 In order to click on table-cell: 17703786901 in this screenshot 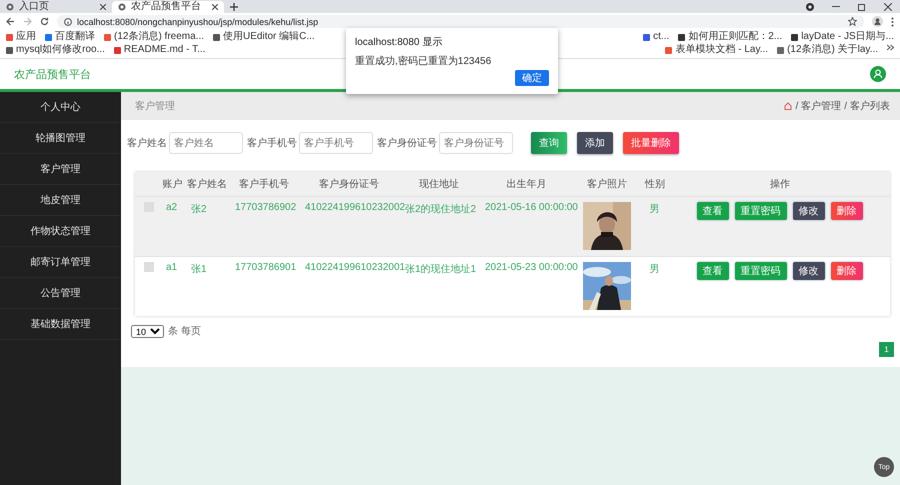, I will do `click(265, 267)`.